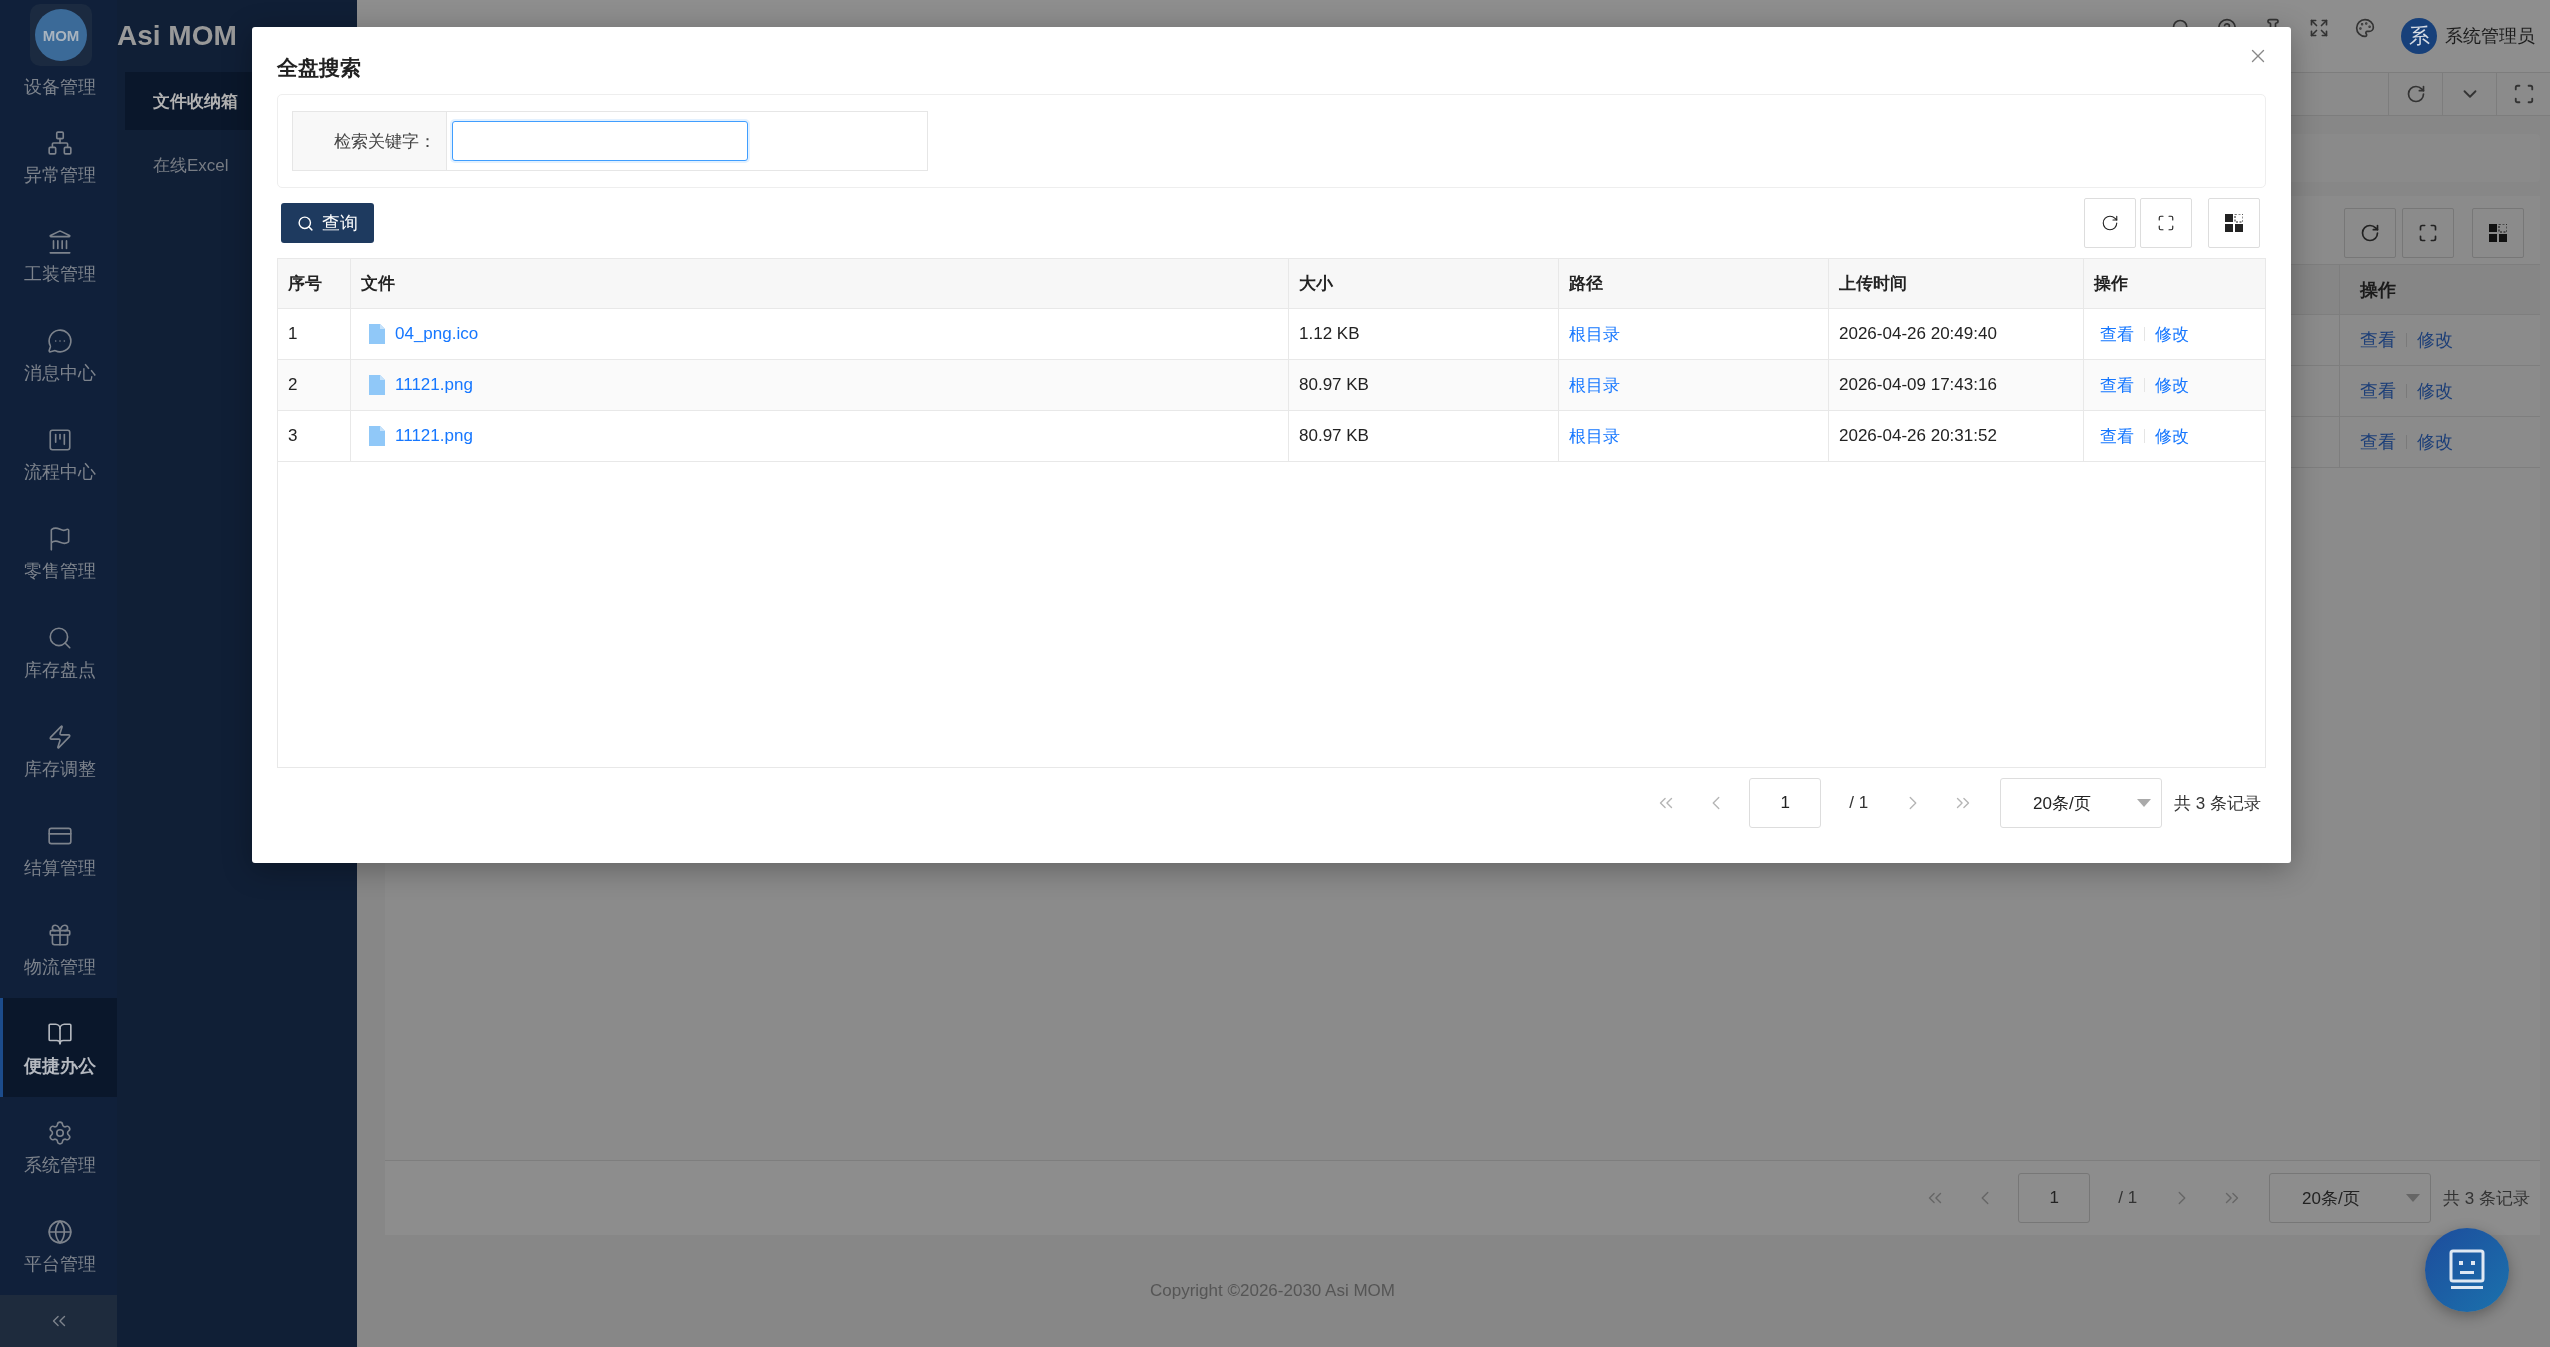 This screenshot has height=1347, width=2550. I want to click on nav-item: 工装管理, so click(58, 256).